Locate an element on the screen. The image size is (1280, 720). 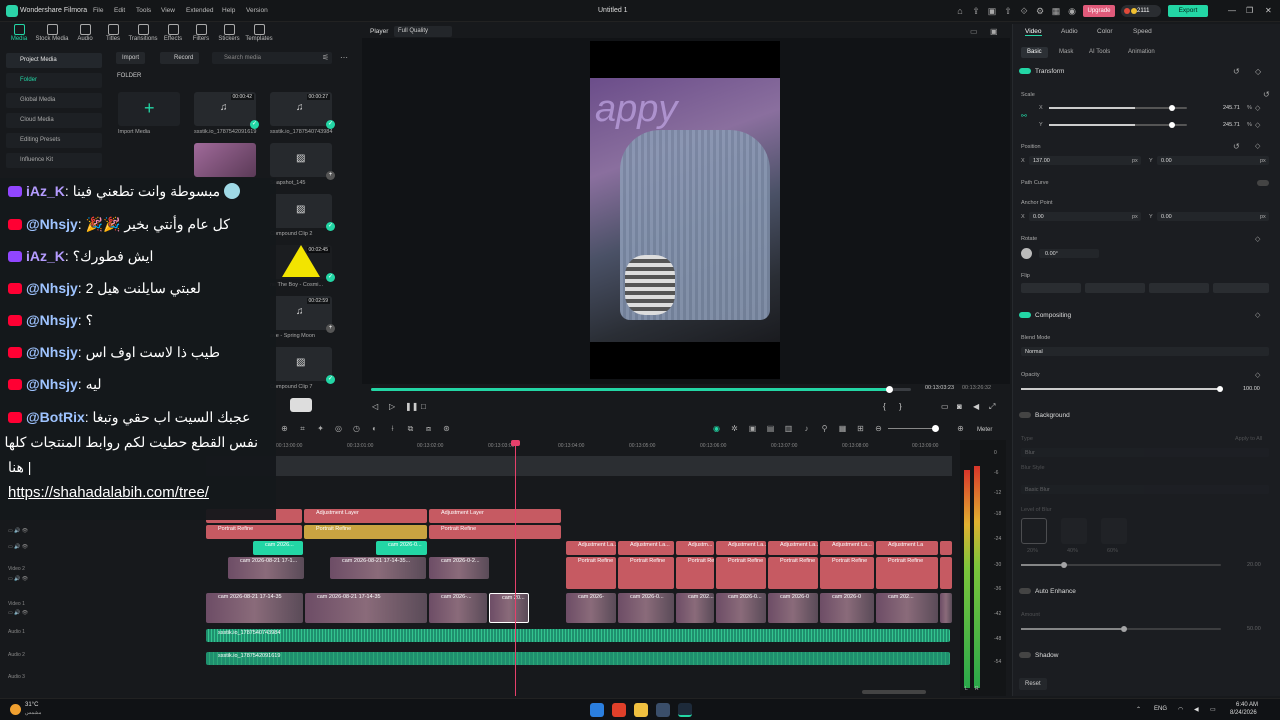
compare-icon: ▭ is located at coordinates (974, 31).